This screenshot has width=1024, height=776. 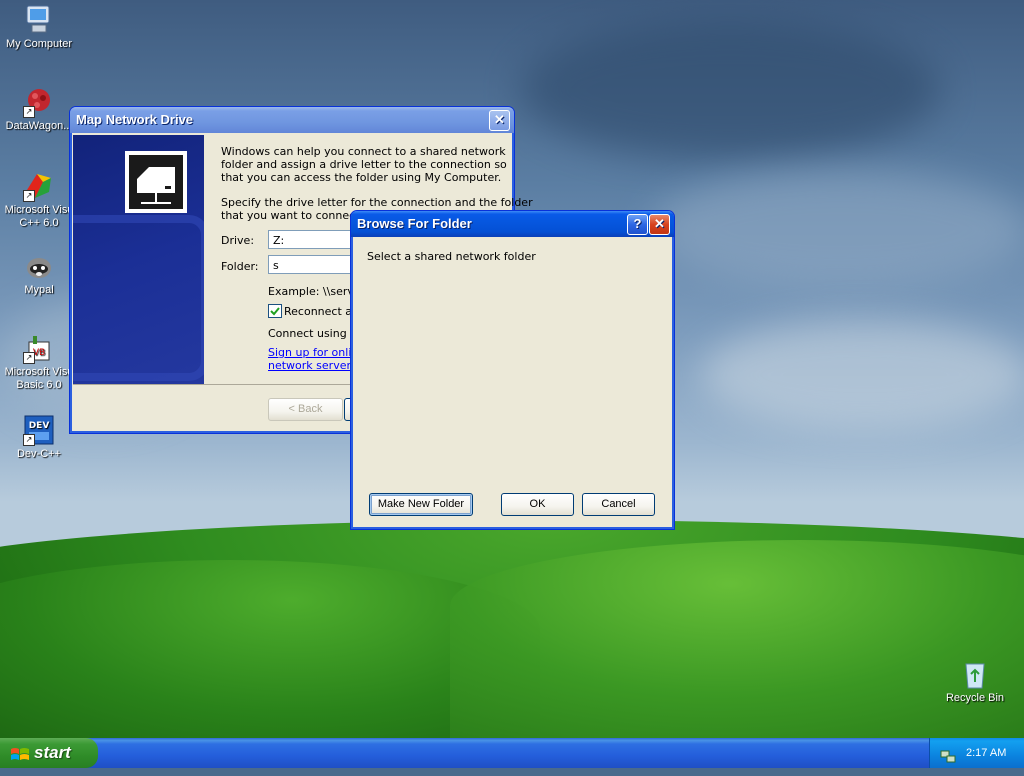 What do you see at coordinates (512, 374) in the screenshot?
I see `folder-tree-area` at bounding box center [512, 374].